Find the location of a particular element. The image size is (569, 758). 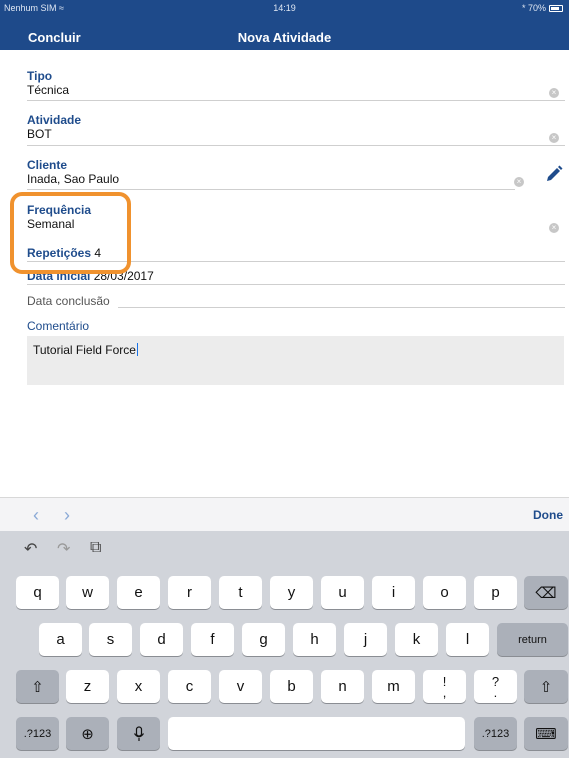

data-conclusao-label: Data conclusão is located at coordinates (68, 301).